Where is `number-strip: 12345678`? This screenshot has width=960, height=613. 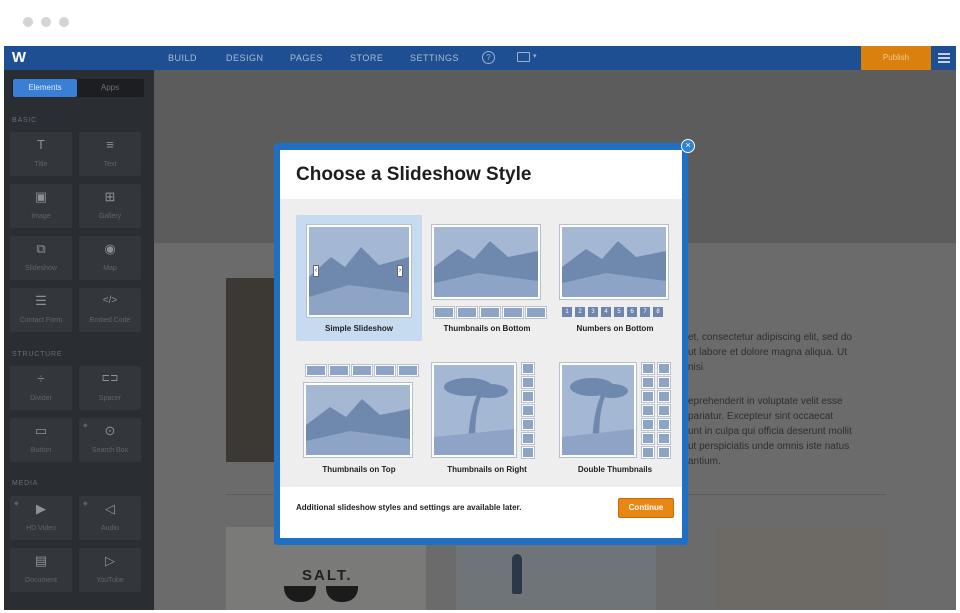 number-strip: 12345678 is located at coordinates (612, 312).